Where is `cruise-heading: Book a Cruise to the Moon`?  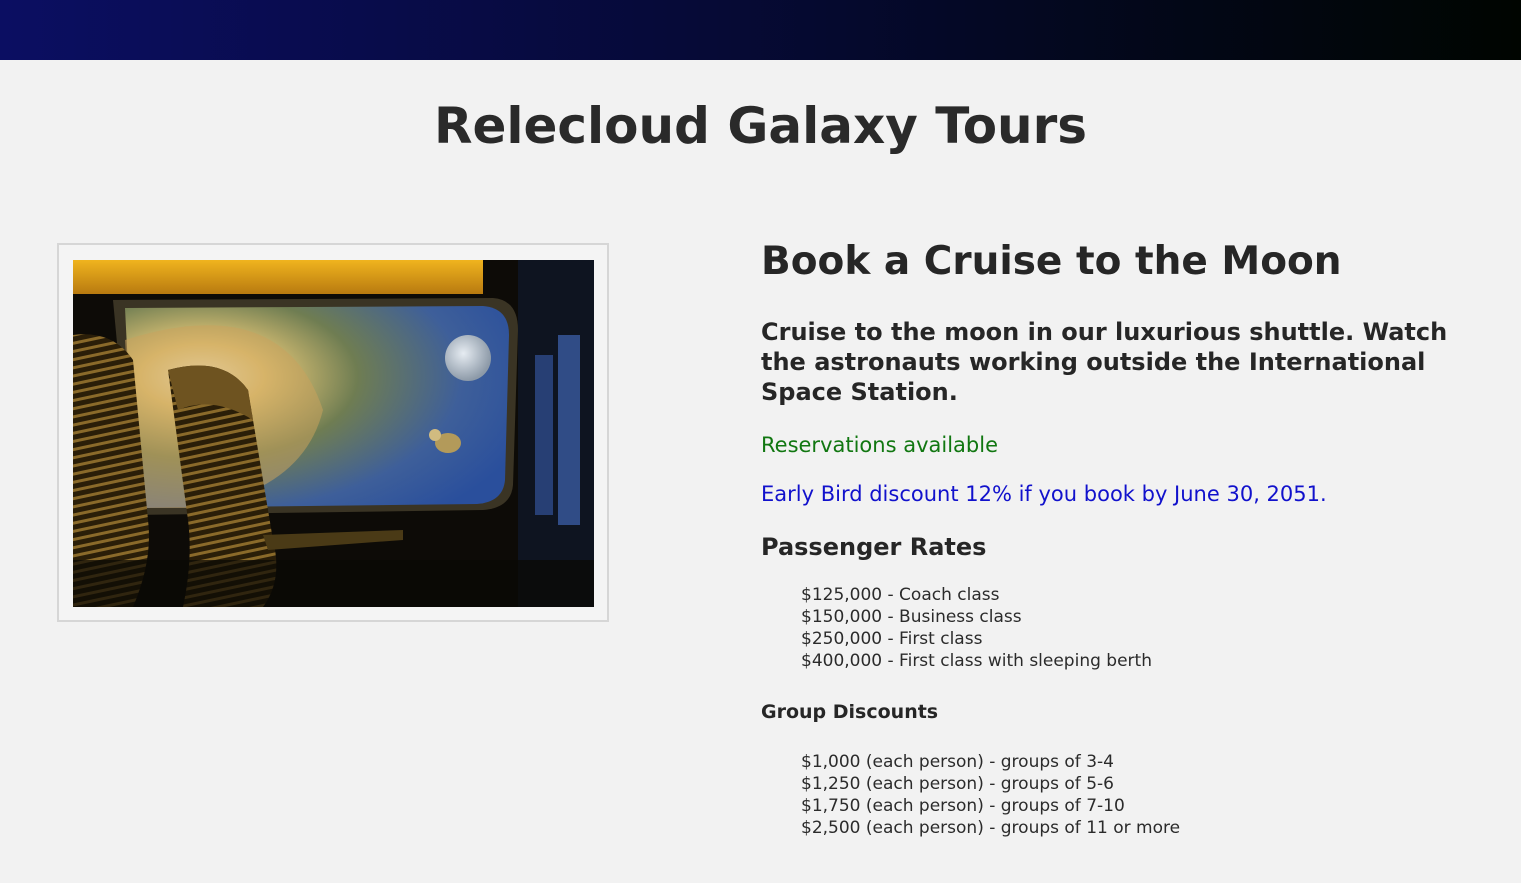
cruise-heading: Book a Cruise to the Moon is located at coordinates (1051, 261).